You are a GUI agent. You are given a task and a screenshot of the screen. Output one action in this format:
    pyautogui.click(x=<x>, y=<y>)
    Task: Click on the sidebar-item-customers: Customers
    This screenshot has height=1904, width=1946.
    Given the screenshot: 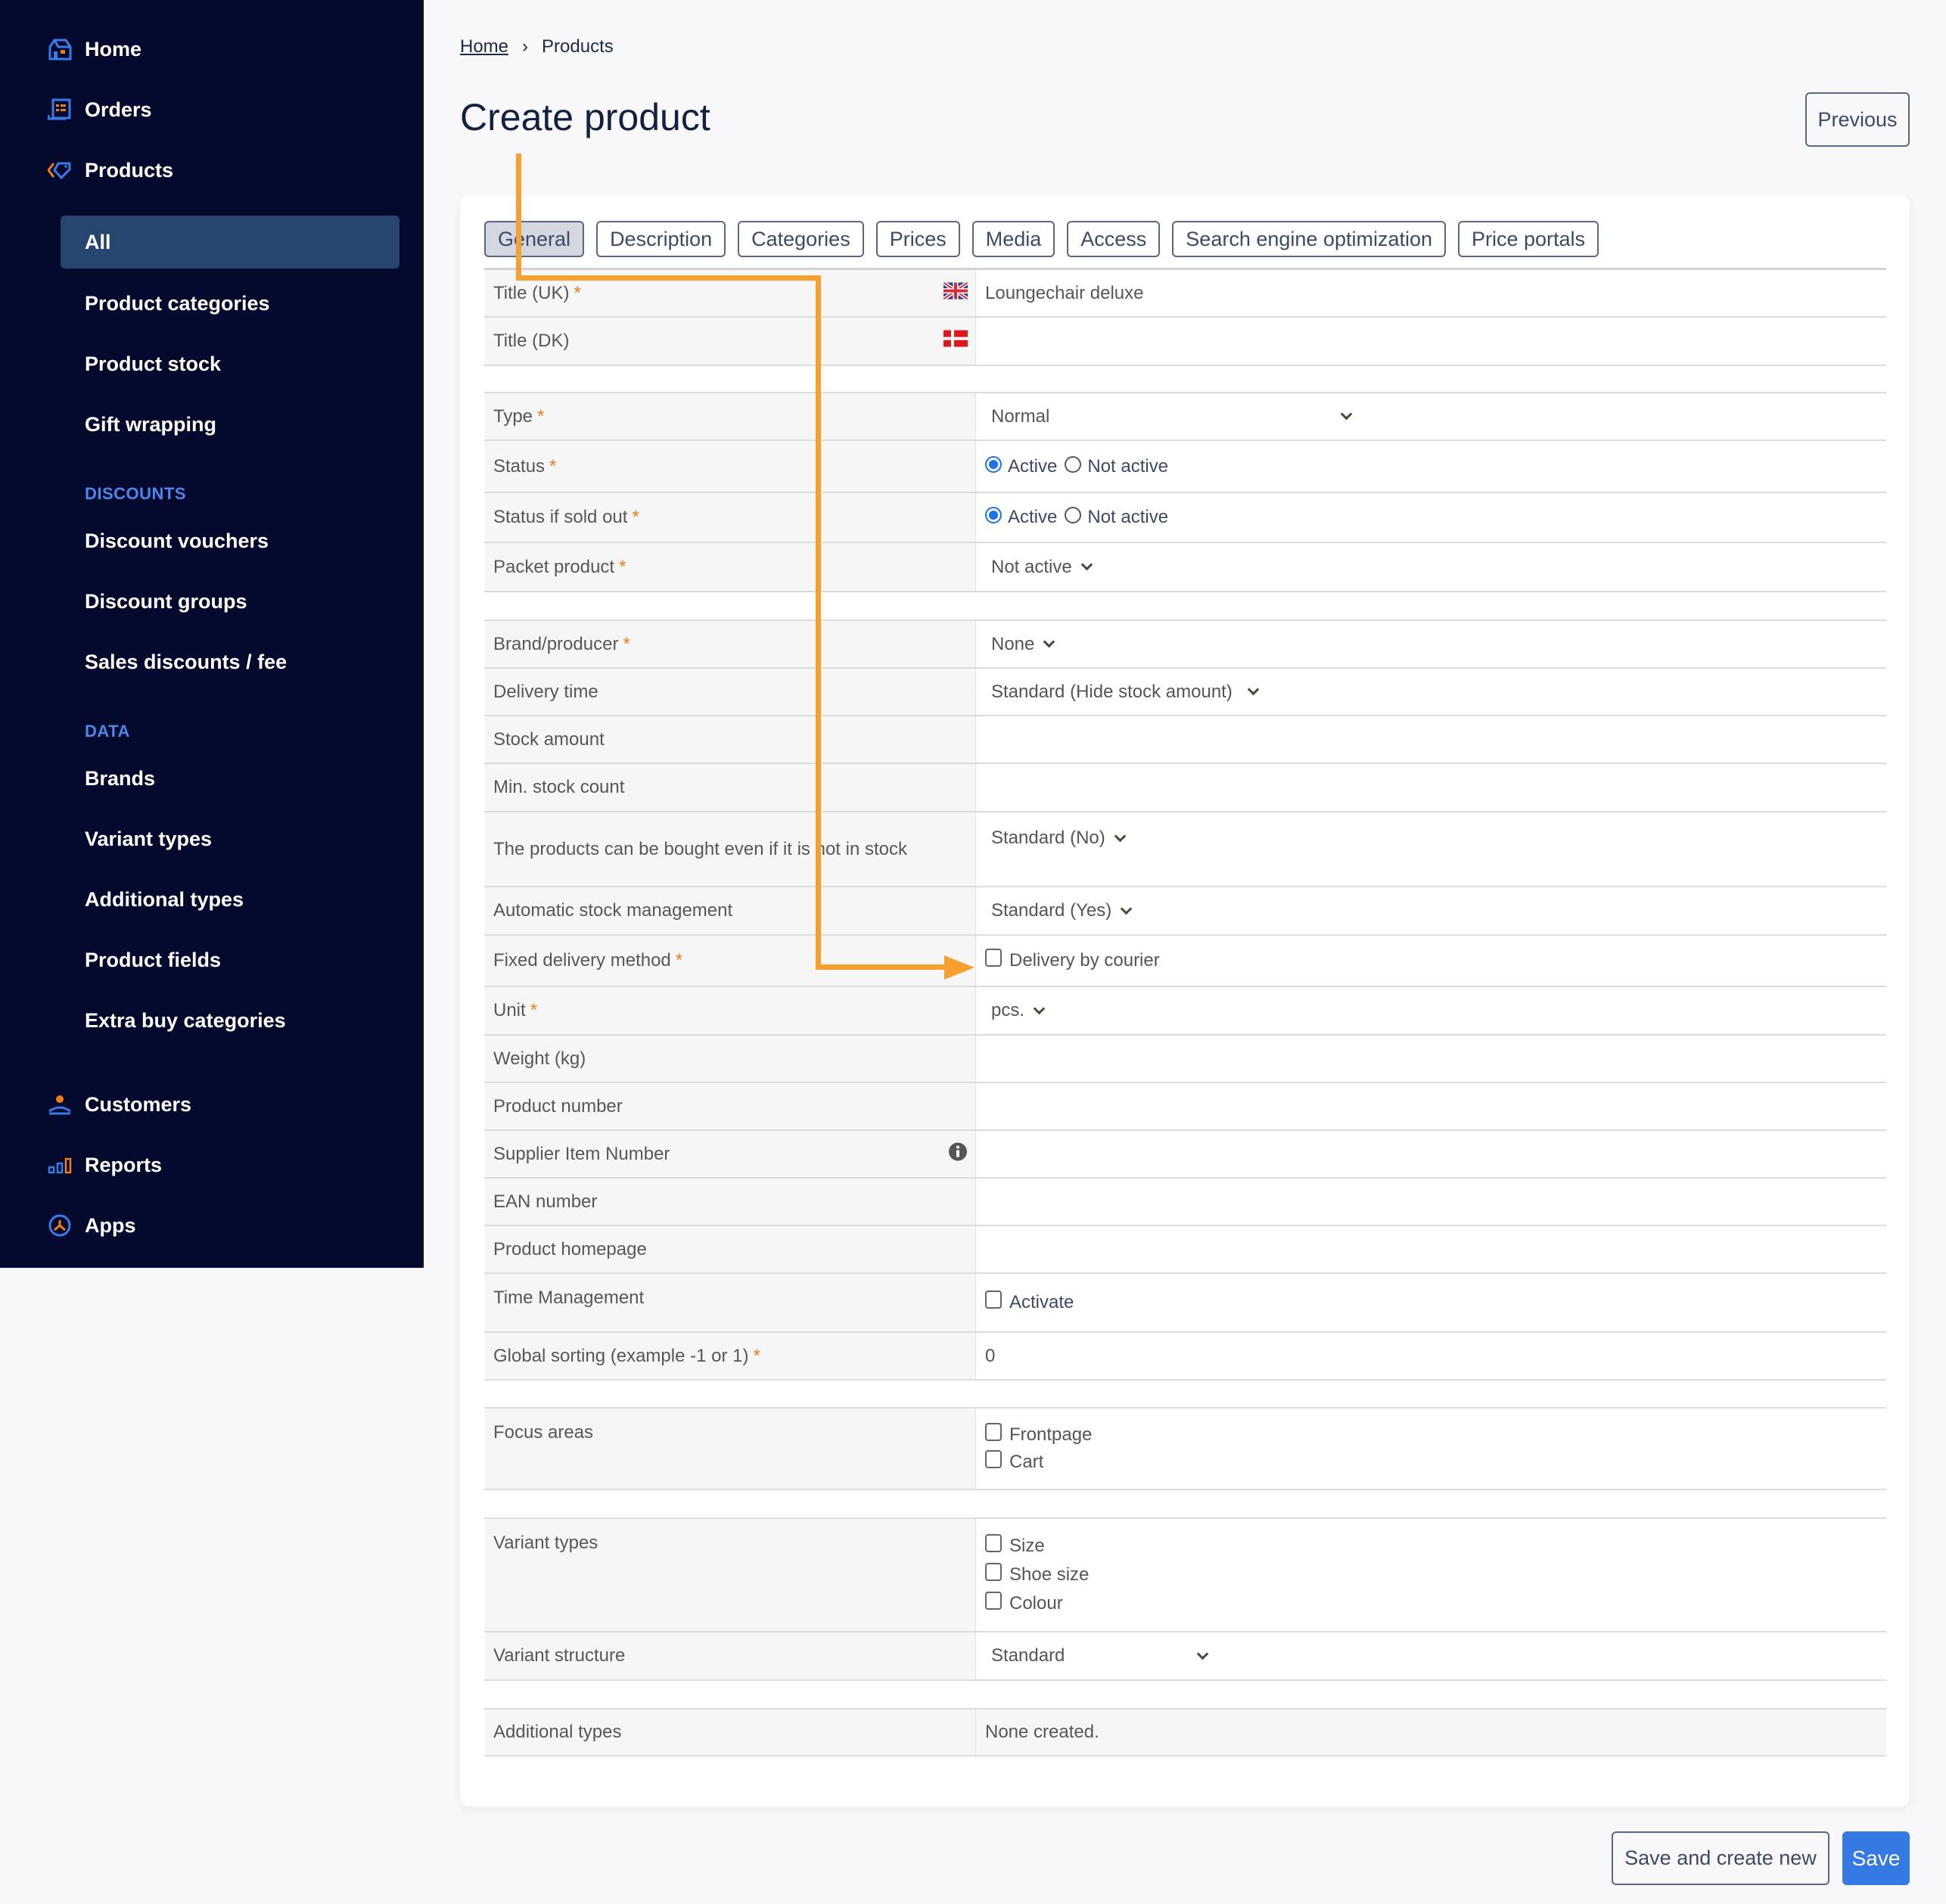 What is the action you would take?
    pyautogui.click(x=119, y=1104)
    